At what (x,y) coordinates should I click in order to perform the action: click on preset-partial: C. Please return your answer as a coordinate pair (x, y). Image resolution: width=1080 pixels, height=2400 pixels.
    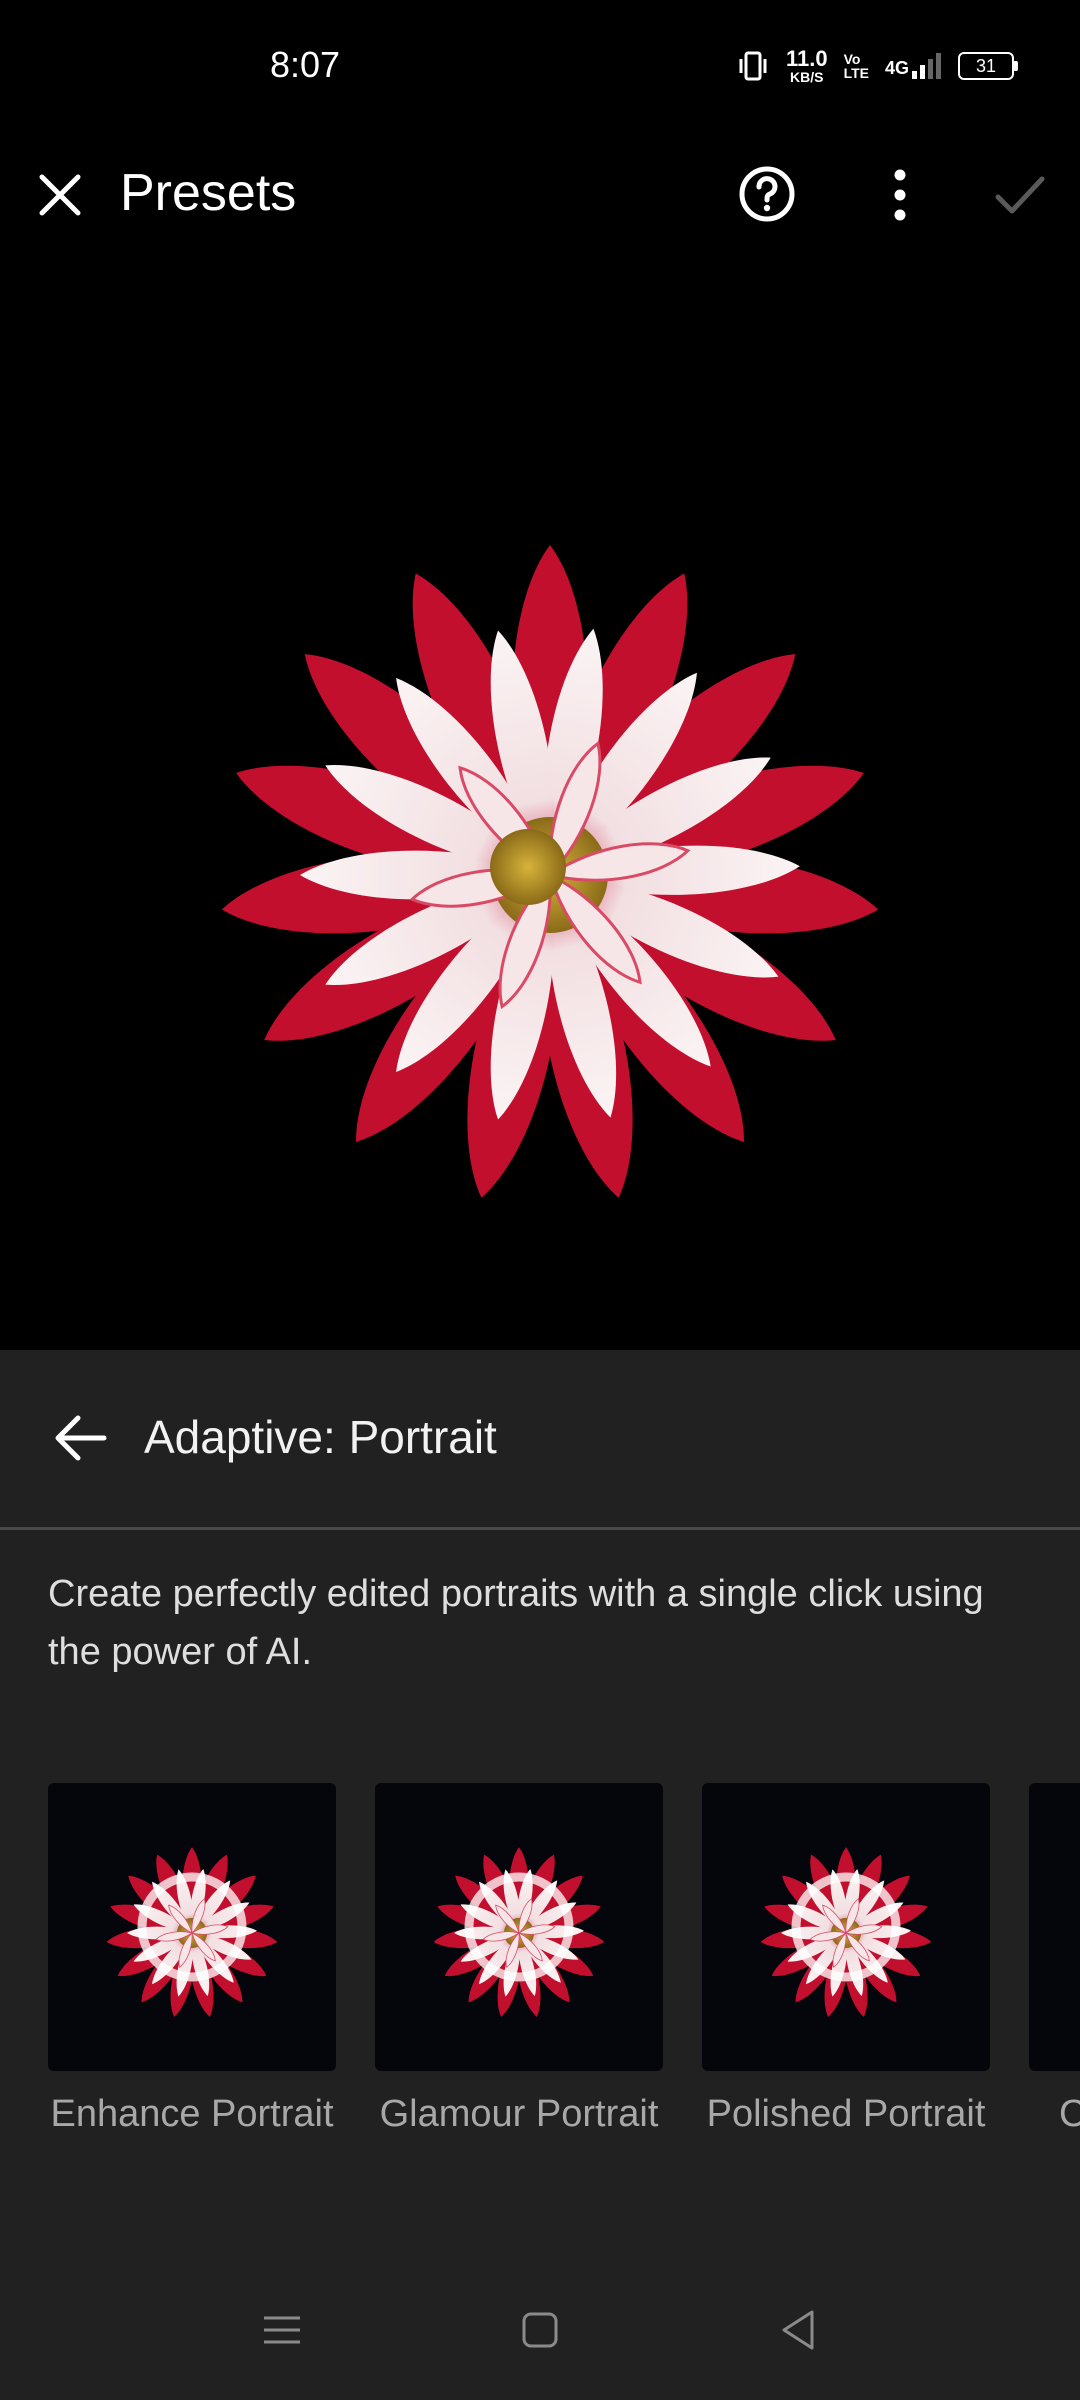
    Looking at the image, I should click on (1054, 1959).